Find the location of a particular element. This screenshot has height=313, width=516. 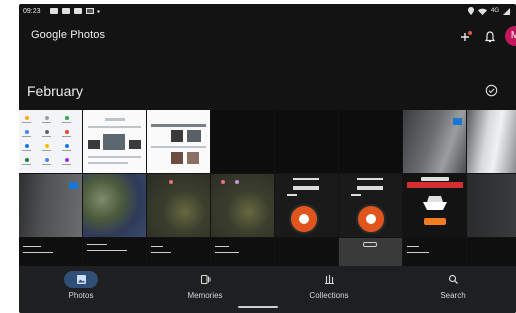

status-bar: 09:23 4G is located at coordinates (267, 11).